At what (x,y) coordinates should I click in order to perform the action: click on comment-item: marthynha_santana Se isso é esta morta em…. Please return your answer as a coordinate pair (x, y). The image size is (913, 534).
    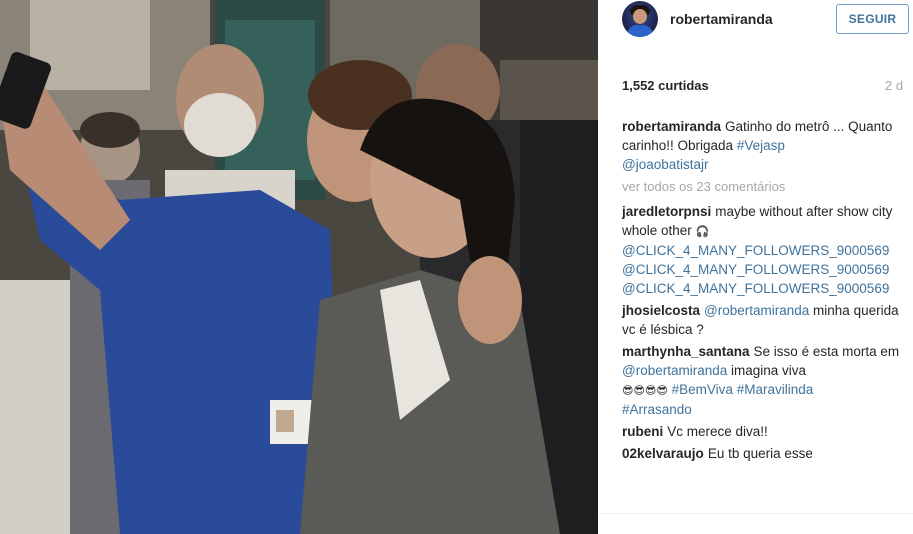
    Looking at the image, I should click on (762, 380).